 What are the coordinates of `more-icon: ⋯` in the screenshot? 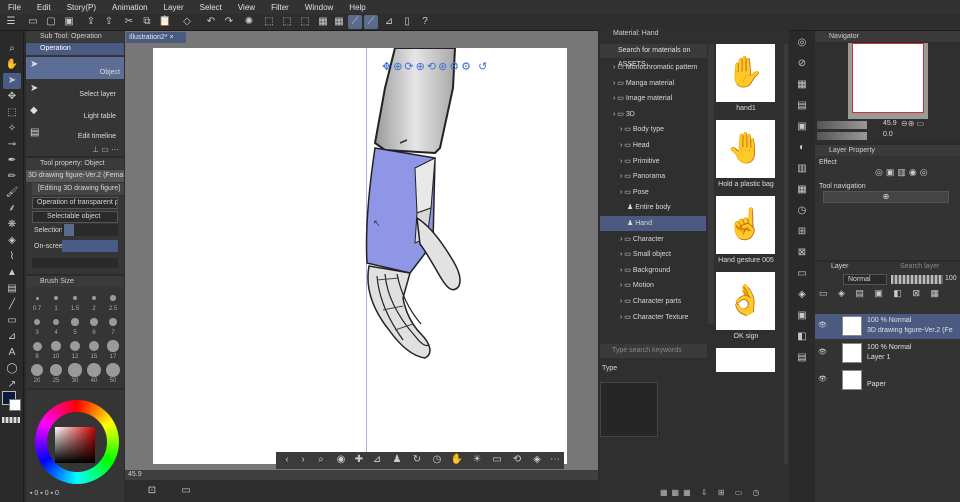 It's located at (555, 460).